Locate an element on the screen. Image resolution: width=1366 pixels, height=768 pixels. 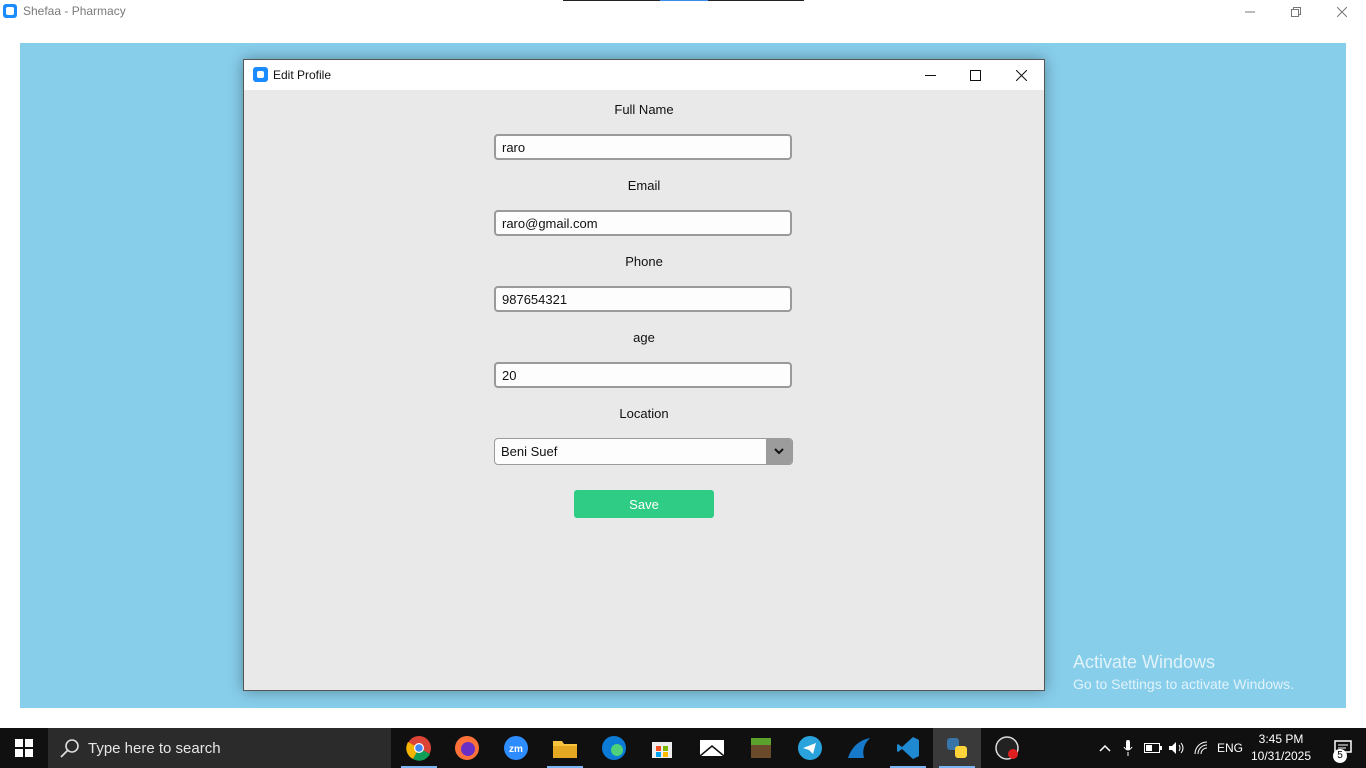
taskbar-obs is located at coordinates (1007, 748).